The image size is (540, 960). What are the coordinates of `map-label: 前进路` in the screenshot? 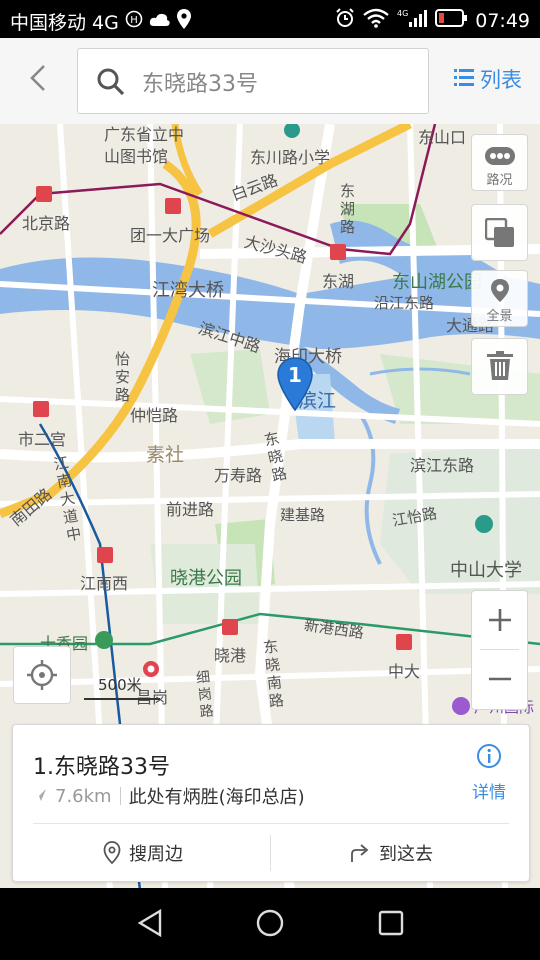 It's located at (190, 509).